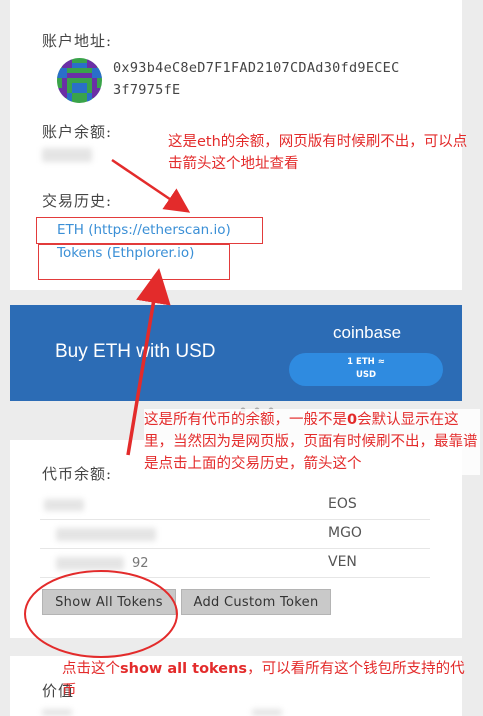  I want to click on balance-value-blurred, so click(67, 155).